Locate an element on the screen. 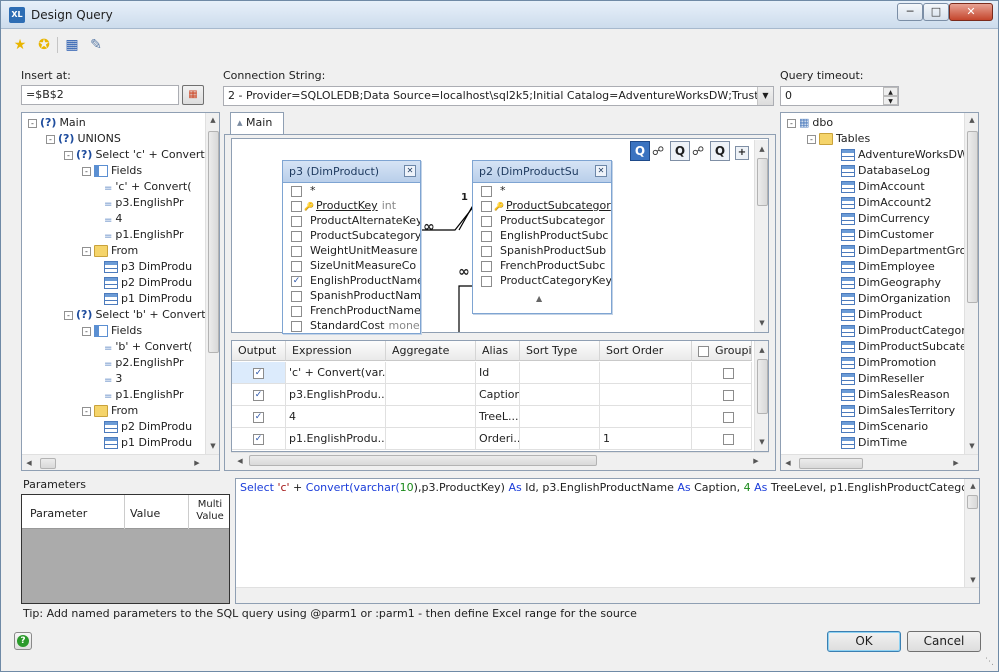 The width and height of the screenshot is (999, 672). db-tree-hscroll: ◀ ▶ is located at coordinates (879, 462).